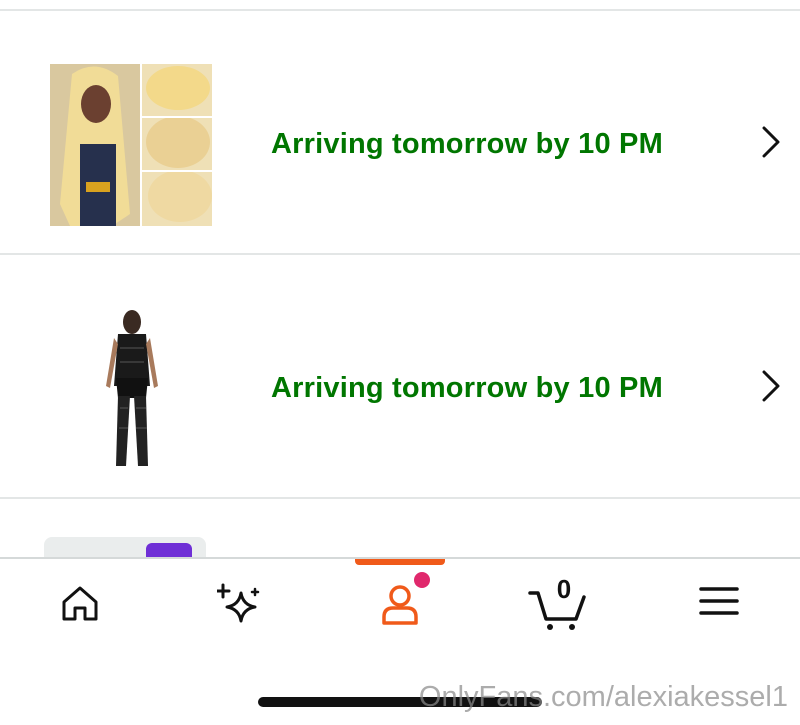 The image size is (800, 725). I want to click on nav-home, so click(80, 609).